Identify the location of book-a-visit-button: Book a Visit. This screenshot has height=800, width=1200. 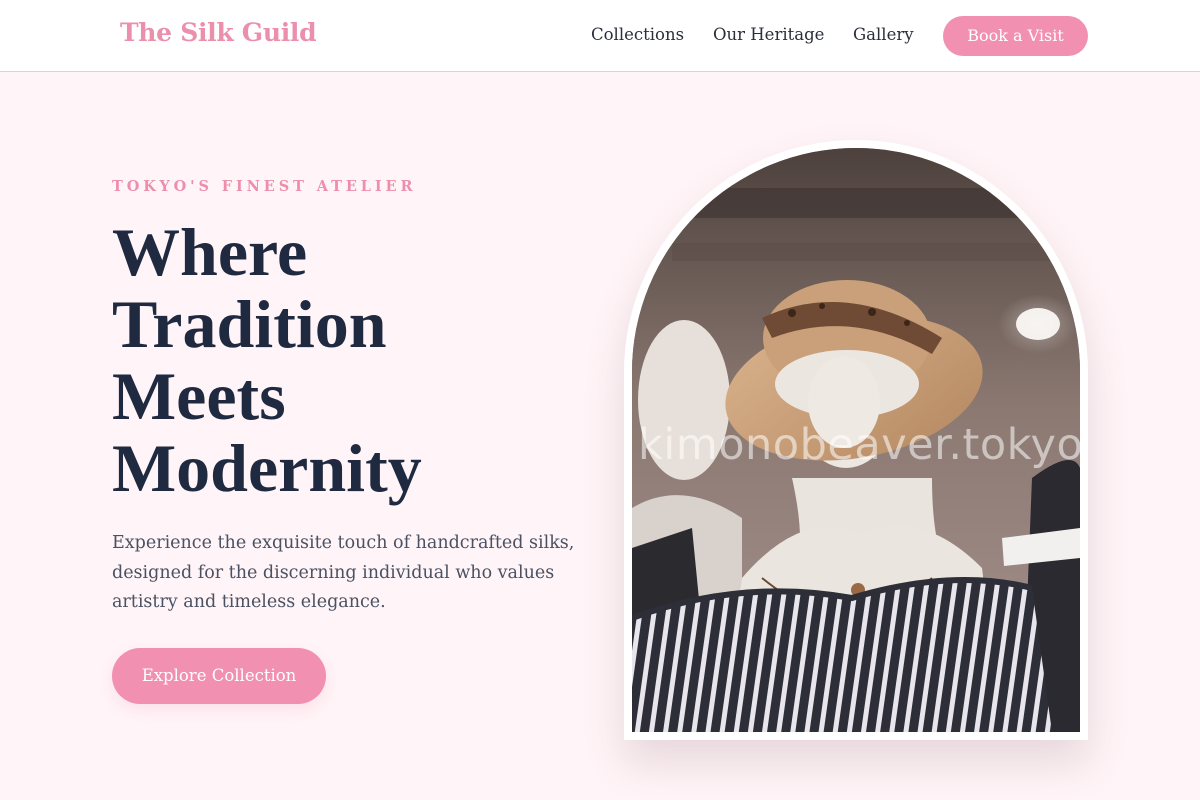
(1015, 36).